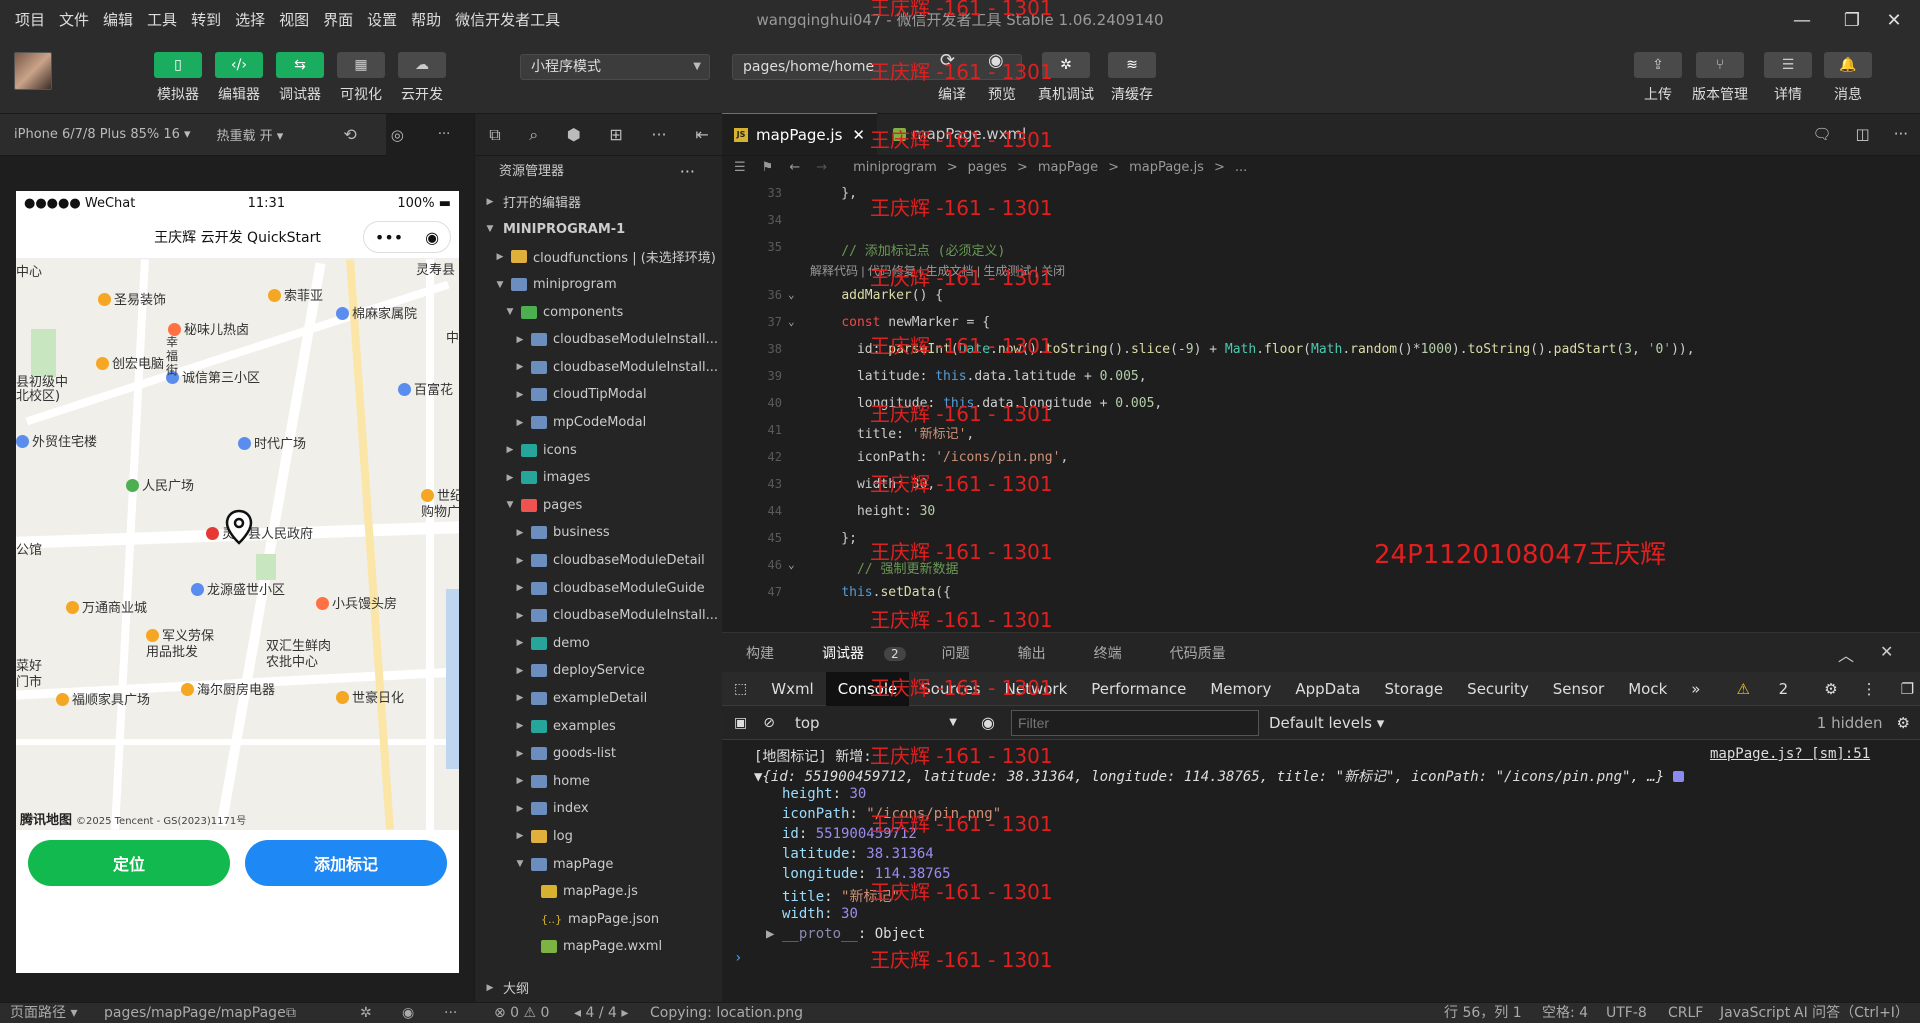  I want to click on copy-path-icon: ⧉, so click(291, 1013).